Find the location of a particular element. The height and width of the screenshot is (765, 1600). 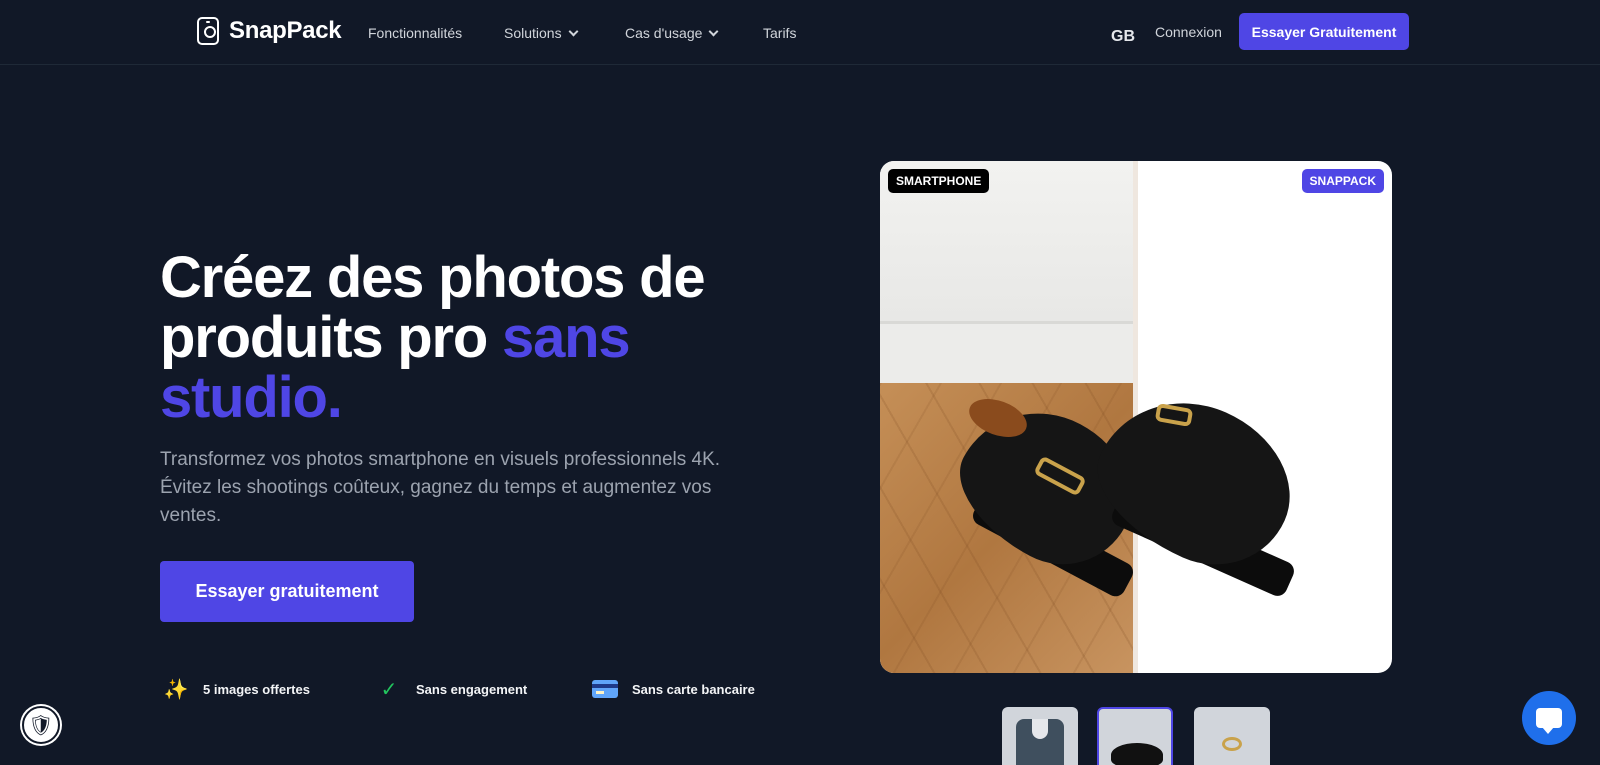

shoe-image is located at coordinates (1137, 754).